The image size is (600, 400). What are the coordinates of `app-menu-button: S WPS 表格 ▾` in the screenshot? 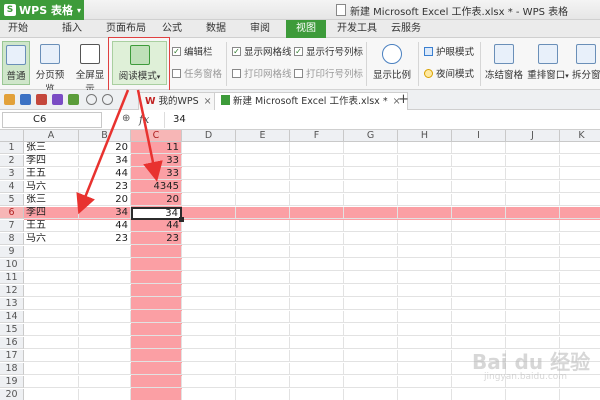 It's located at (42, 10).